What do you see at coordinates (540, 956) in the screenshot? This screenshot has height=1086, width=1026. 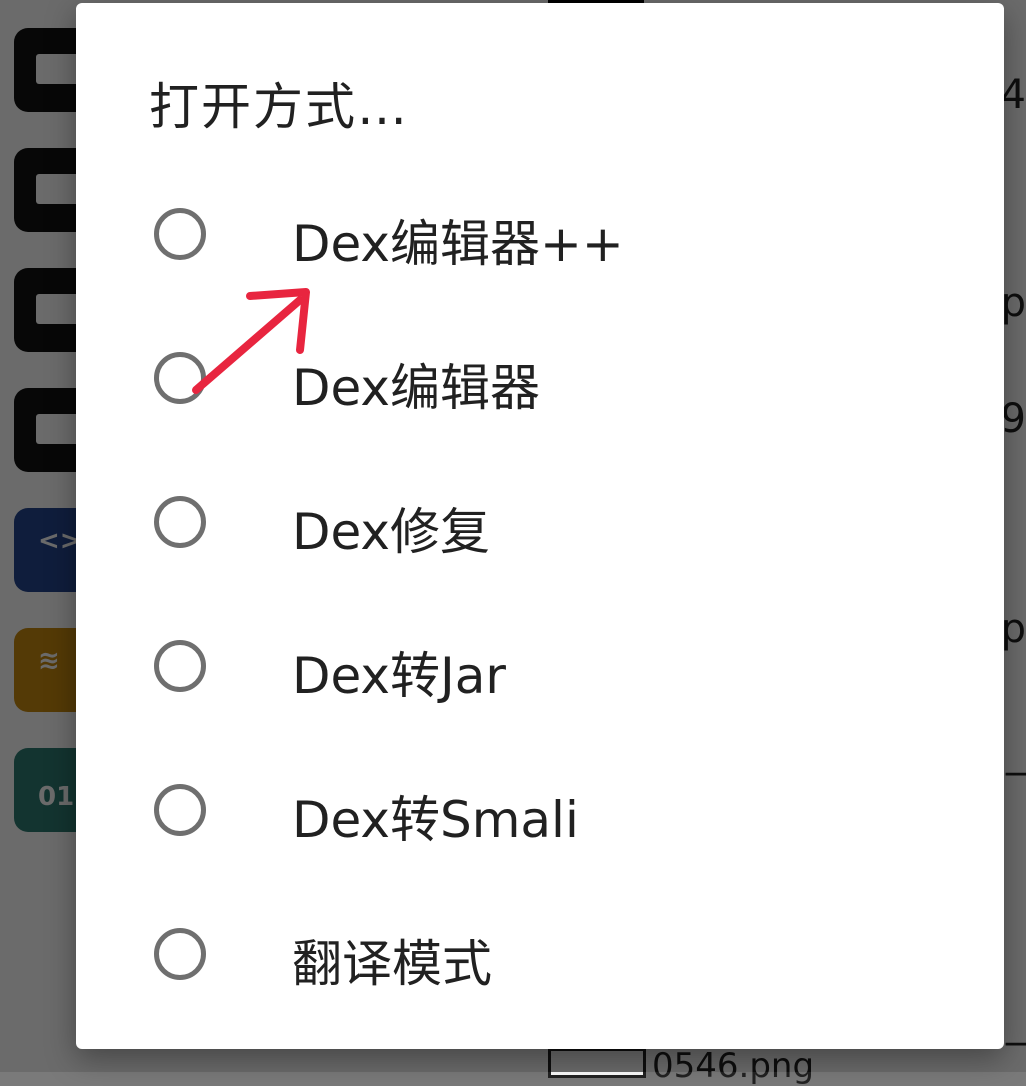 I see `option-translate-mode: 翻译模式` at bounding box center [540, 956].